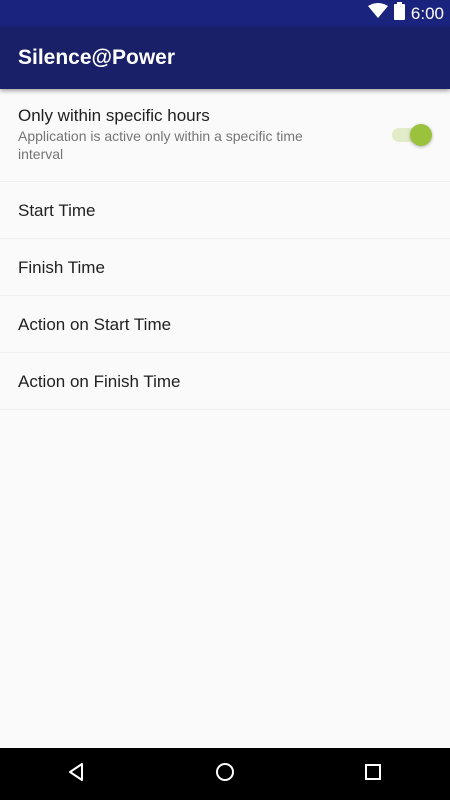  Describe the element at coordinates (225, 58) in the screenshot. I see `app-bar: Silence@Power` at that location.